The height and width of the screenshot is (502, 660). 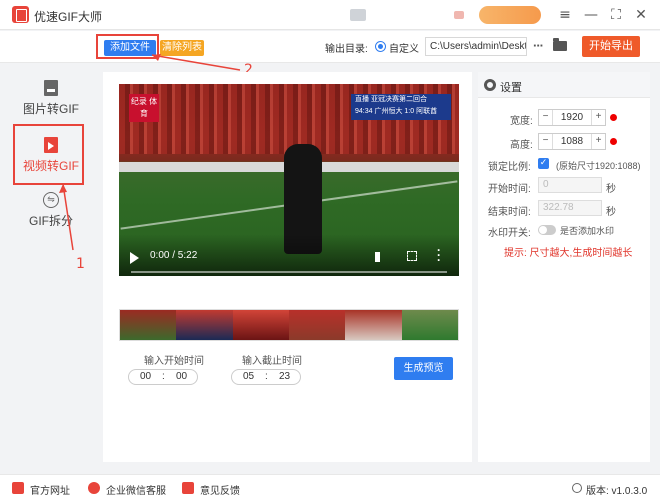 I want to click on width-stepper: − 1920 +, so click(x=572, y=117).